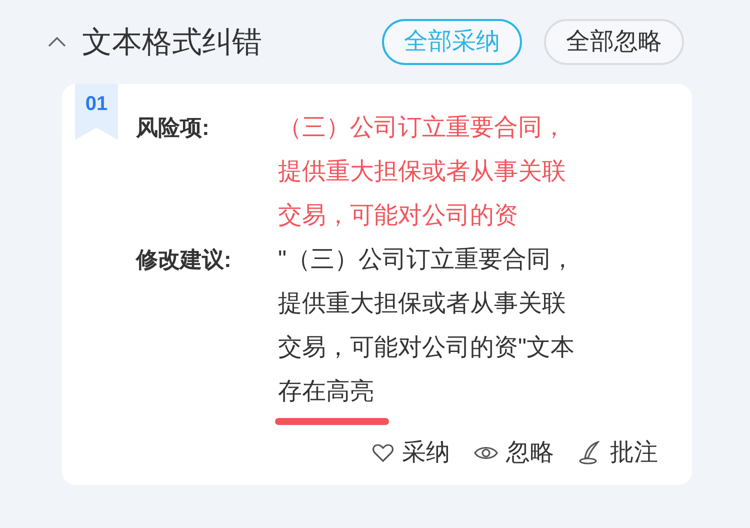  What do you see at coordinates (427, 326) in the screenshot?
I see `suggestion-text: "（三）公司订立重要合同，提供重大担保或者从事关联交易，可能对公司的资"文本存在高亮` at bounding box center [427, 326].